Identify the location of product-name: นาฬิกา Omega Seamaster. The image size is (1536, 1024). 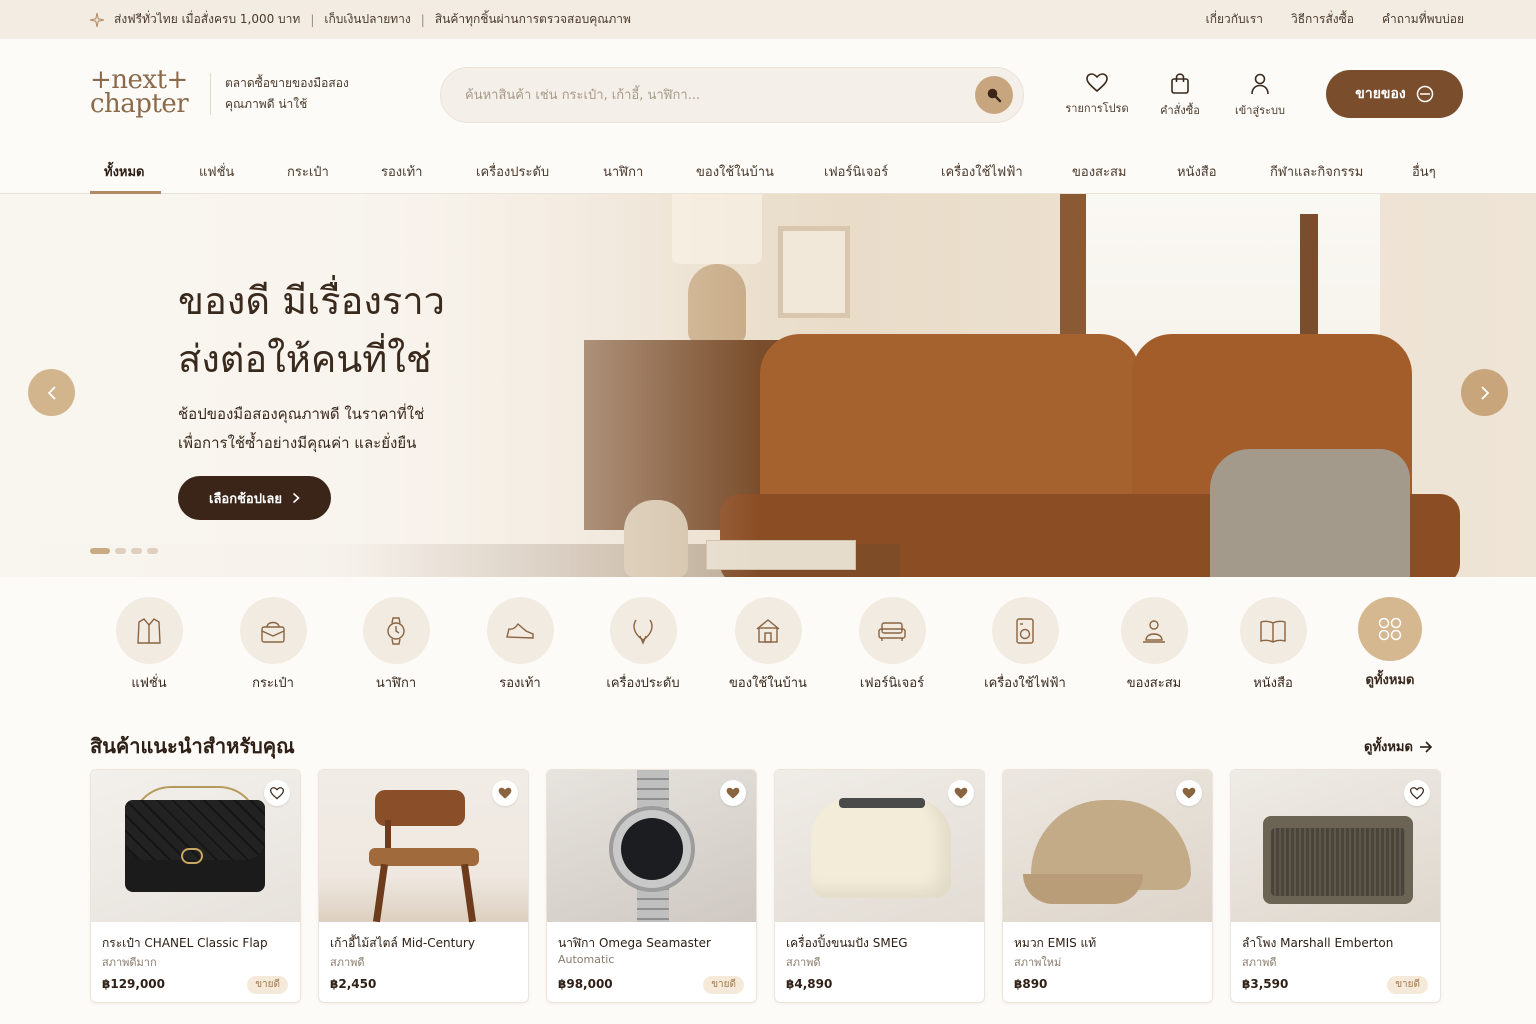
(634, 943).